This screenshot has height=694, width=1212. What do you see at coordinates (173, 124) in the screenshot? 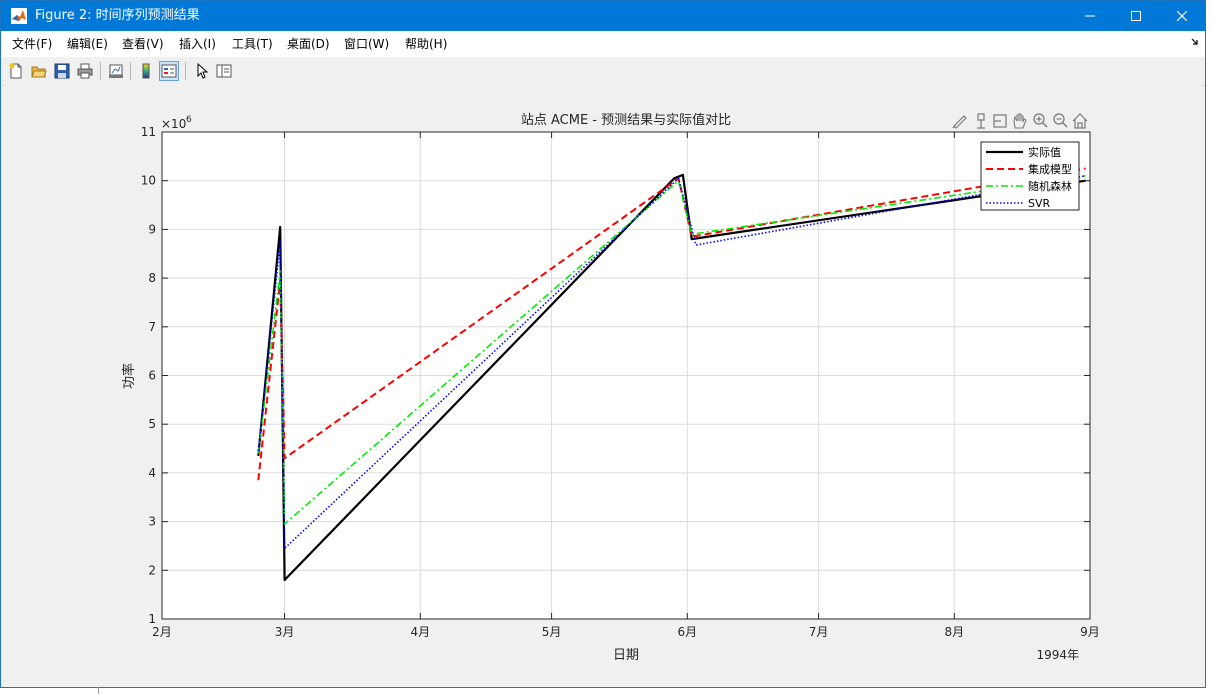
I see `y-exponent-label: ×10` at bounding box center [173, 124].